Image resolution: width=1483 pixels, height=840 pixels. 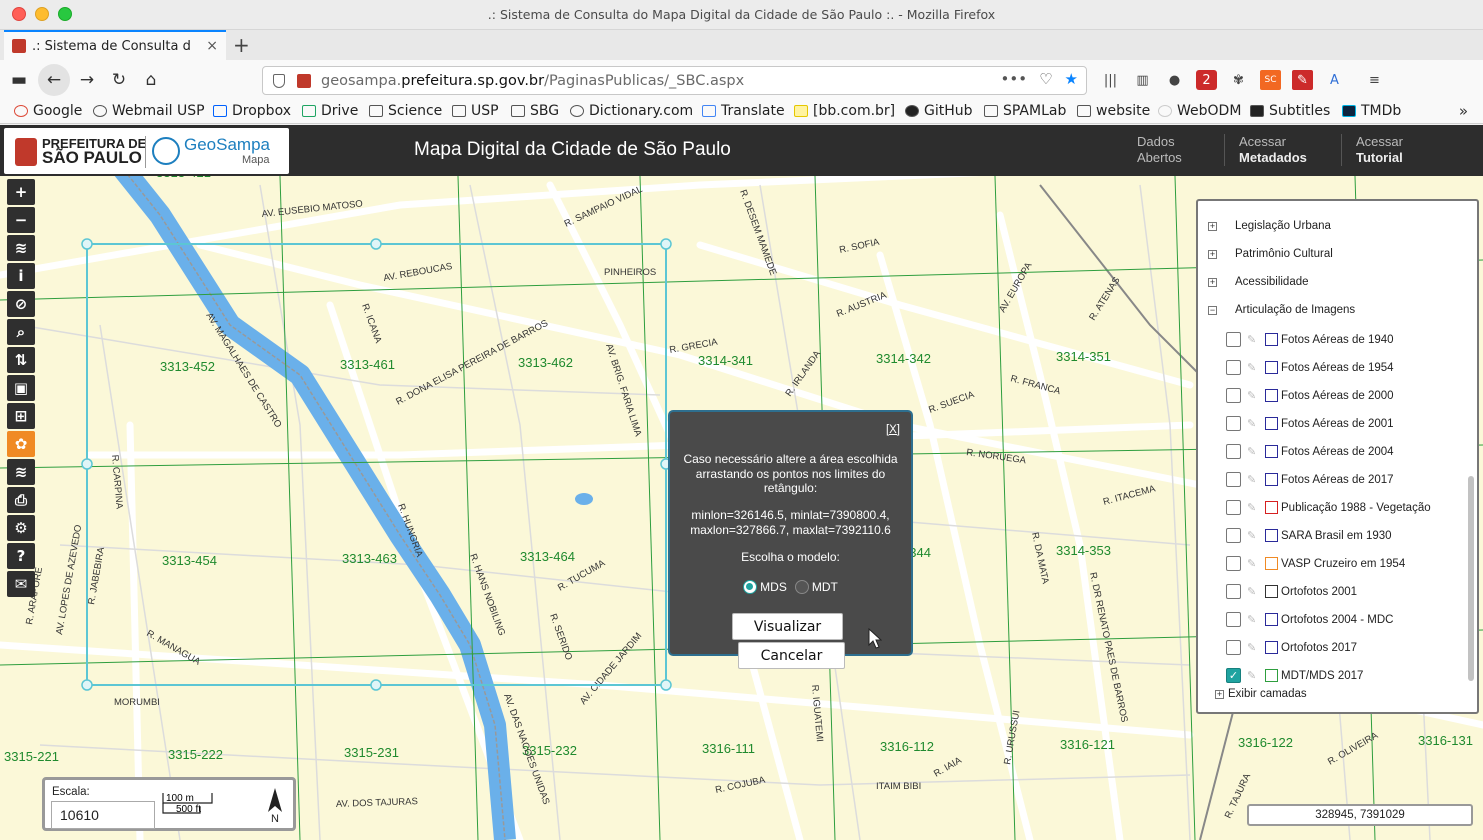 I want to click on site-identity-icon, so click(x=304, y=80).